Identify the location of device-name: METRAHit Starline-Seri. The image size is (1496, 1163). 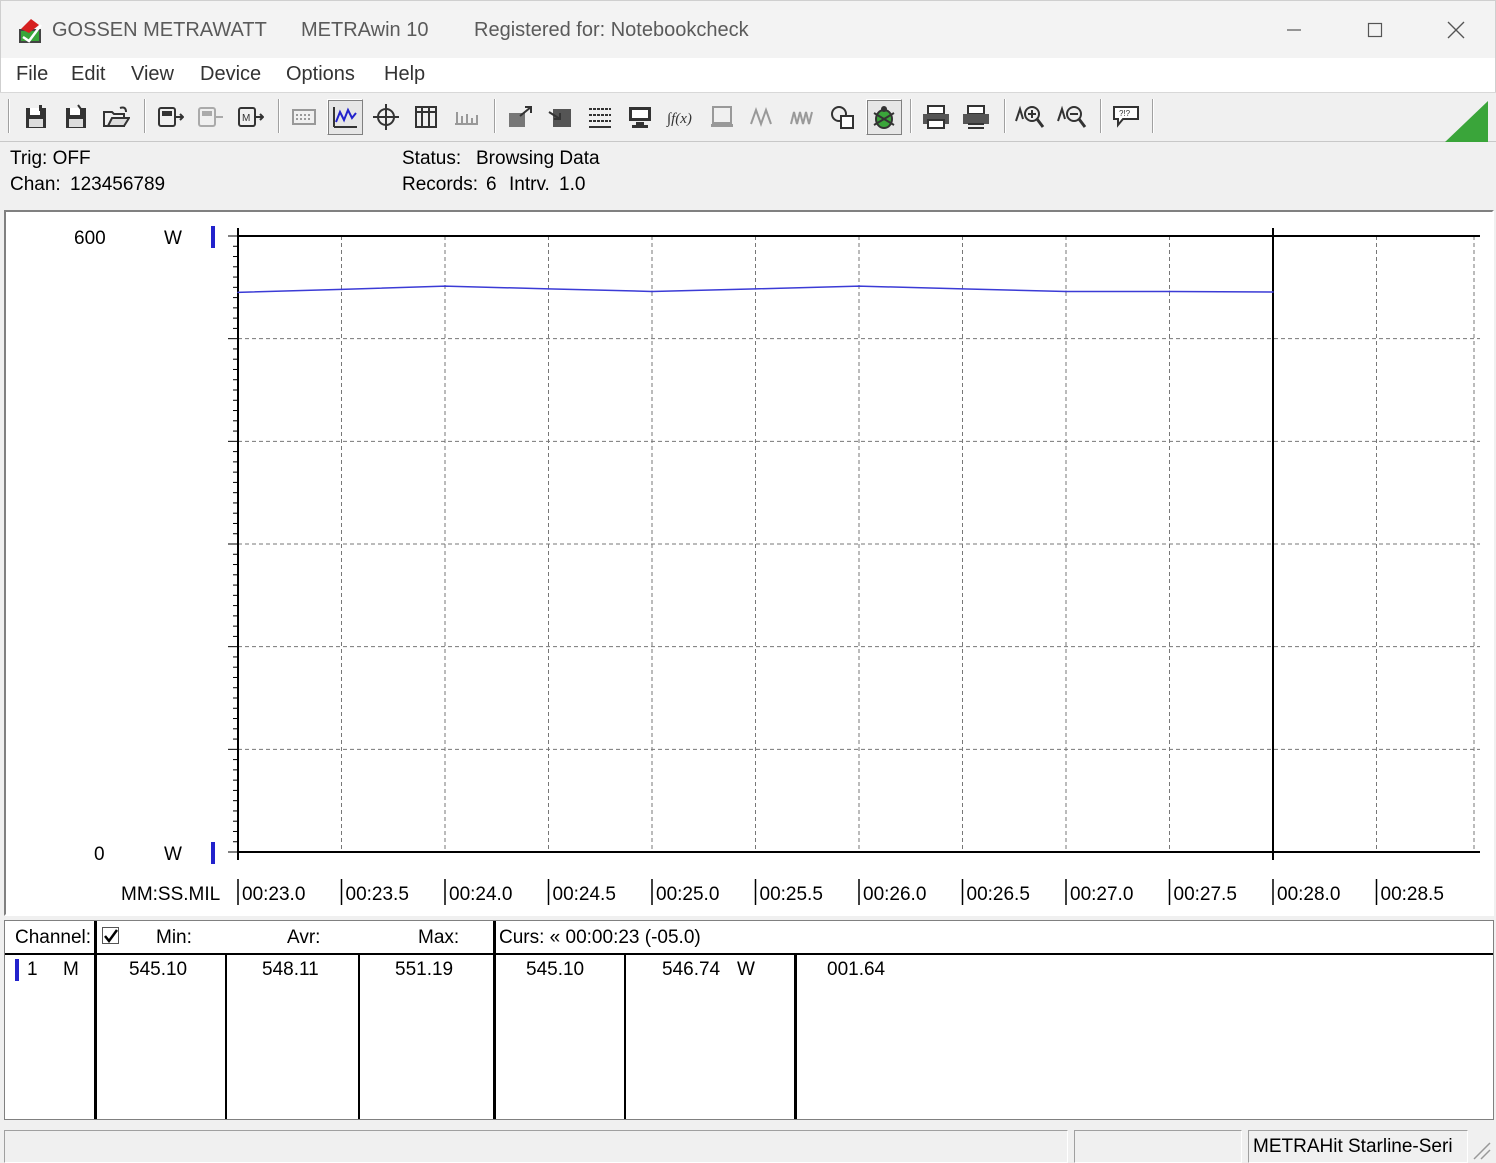
(1353, 1146).